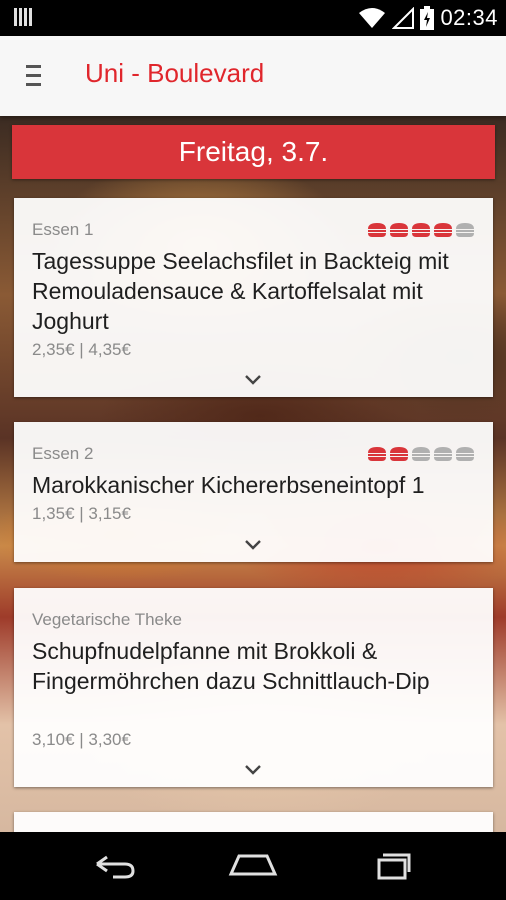  What do you see at coordinates (228, 485) in the screenshot?
I see `meal-name: Marokkanischer Kichererbseneintopf 1` at bounding box center [228, 485].